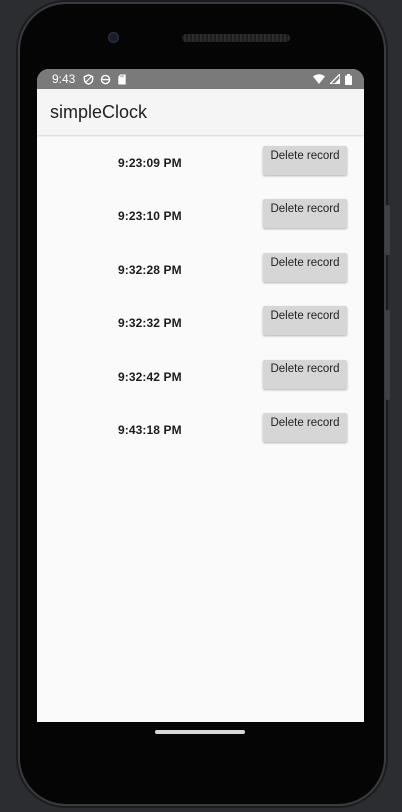 The width and height of the screenshot is (402, 812). Describe the element at coordinates (200, 321) in the screenshot. I see `record-row: 9:32:32 PM Delete record` at that location.